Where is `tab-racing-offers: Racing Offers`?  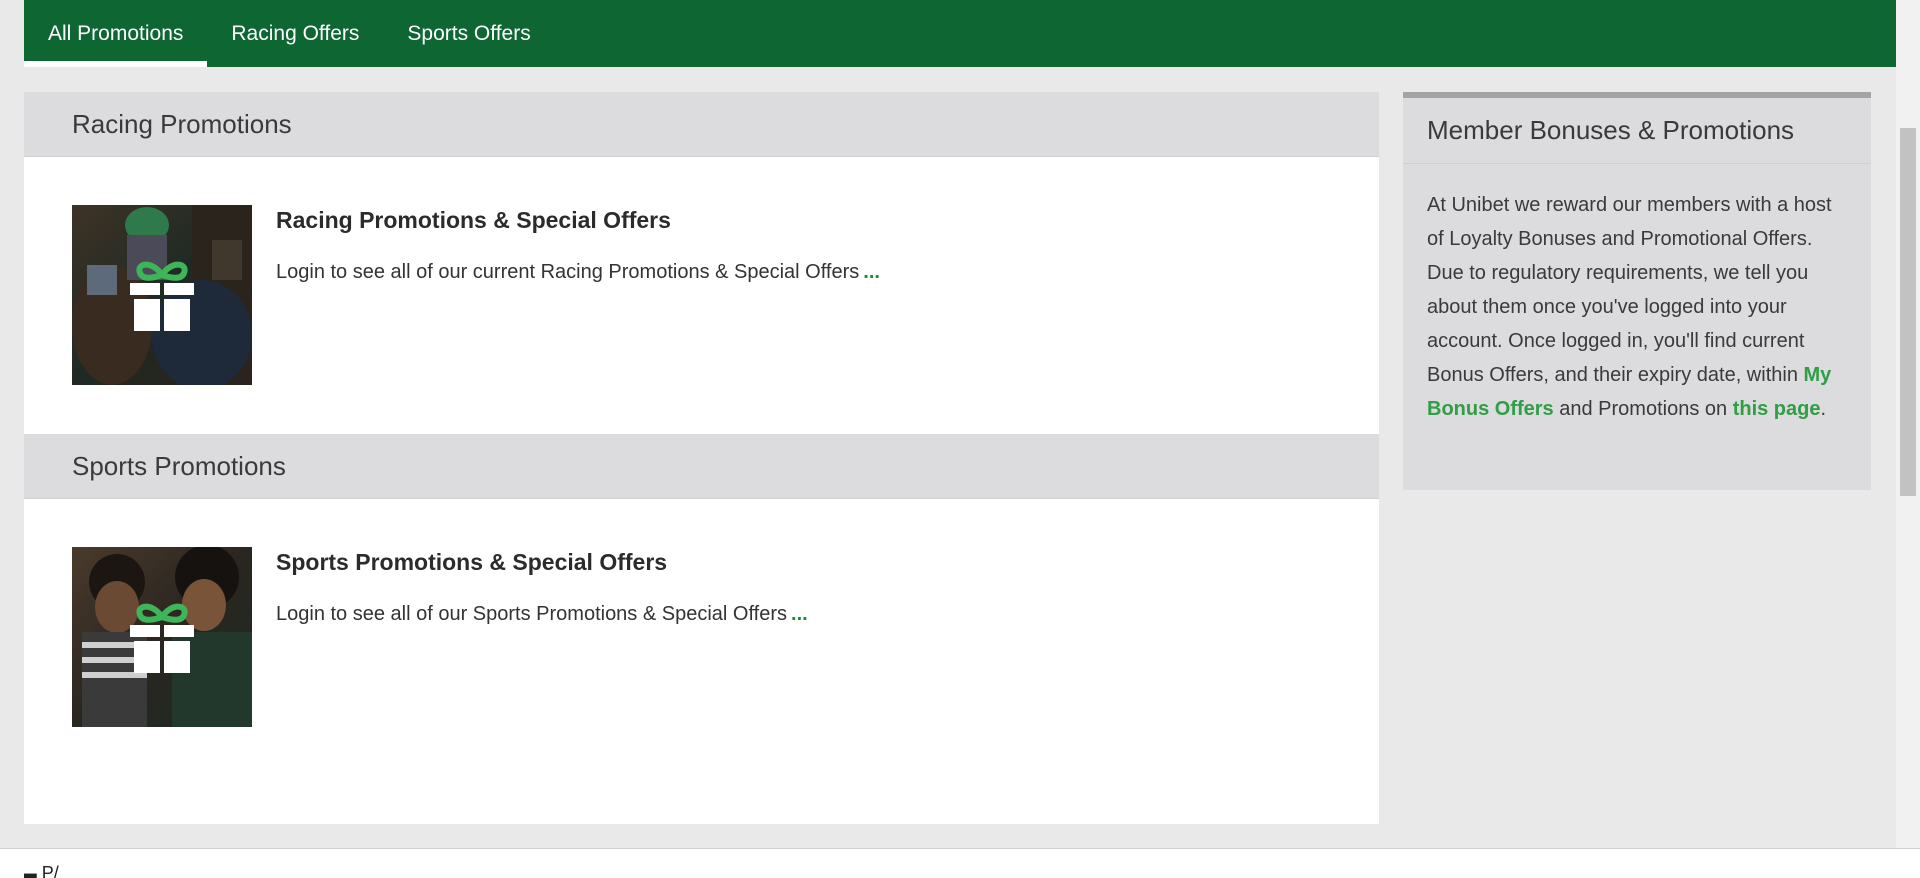 tab-racing-offers: Racing Offers is located at coordinates (295, 33).